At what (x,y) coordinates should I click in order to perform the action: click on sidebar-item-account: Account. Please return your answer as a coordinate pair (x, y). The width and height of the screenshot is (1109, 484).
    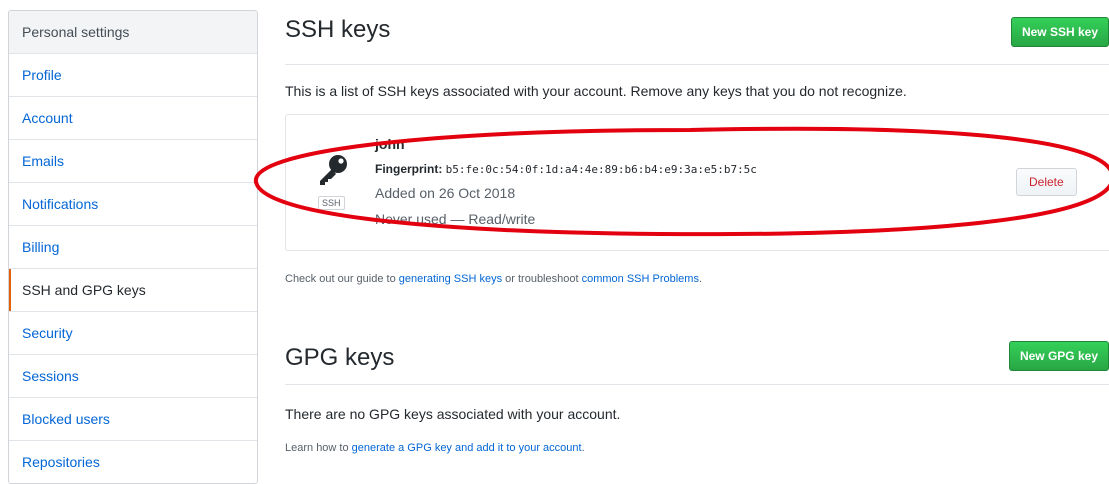
    Looking at the image, I should click on (133, 118).